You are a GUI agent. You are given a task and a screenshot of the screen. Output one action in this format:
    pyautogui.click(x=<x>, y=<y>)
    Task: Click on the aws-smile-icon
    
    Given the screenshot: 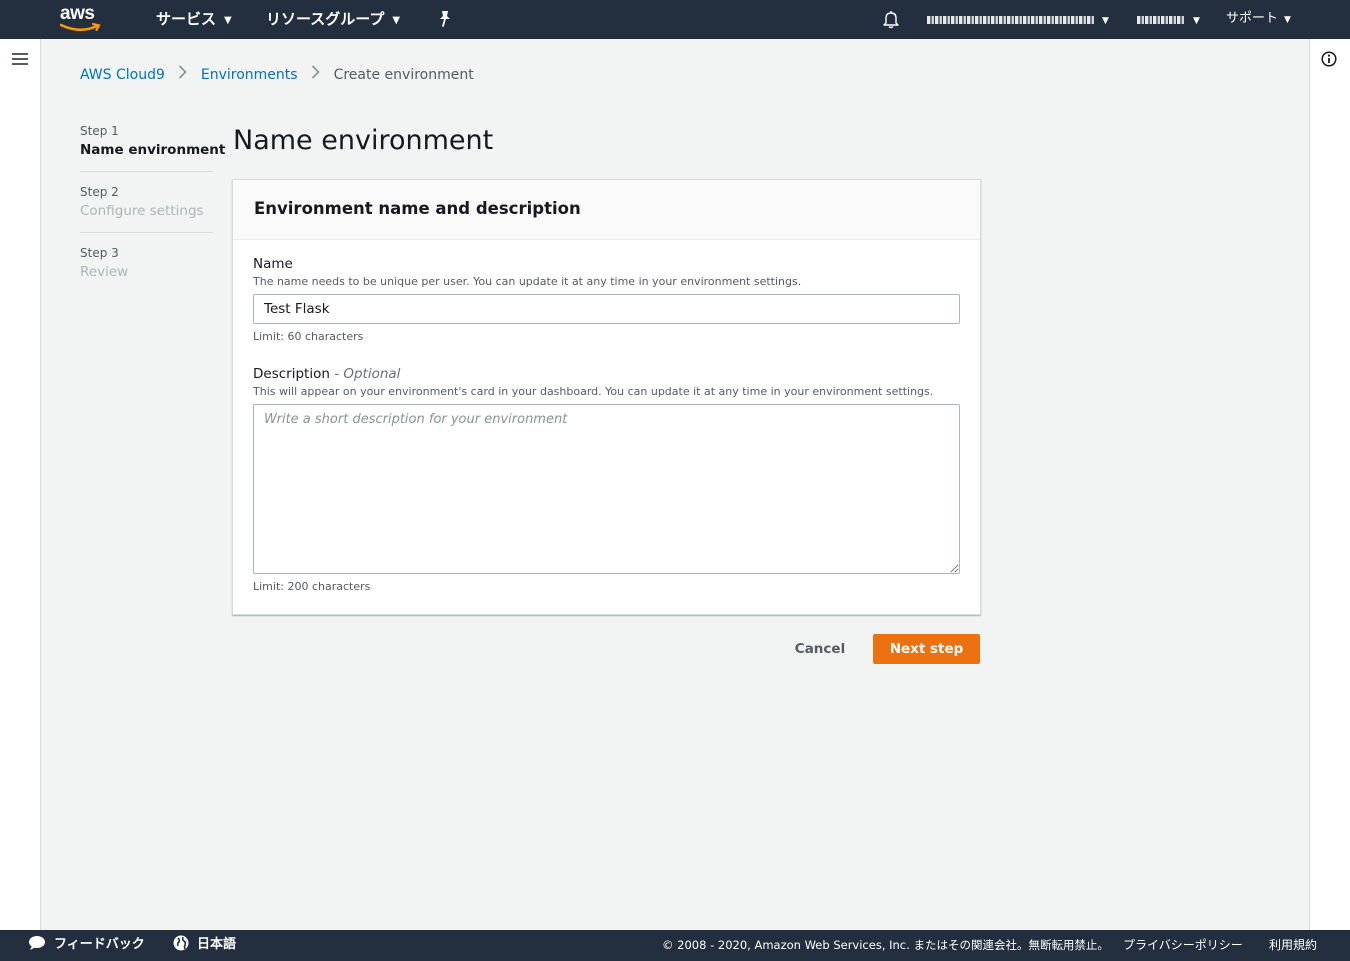 What is the action you would take?
    pyautogui.click(x=80, y=27)
    